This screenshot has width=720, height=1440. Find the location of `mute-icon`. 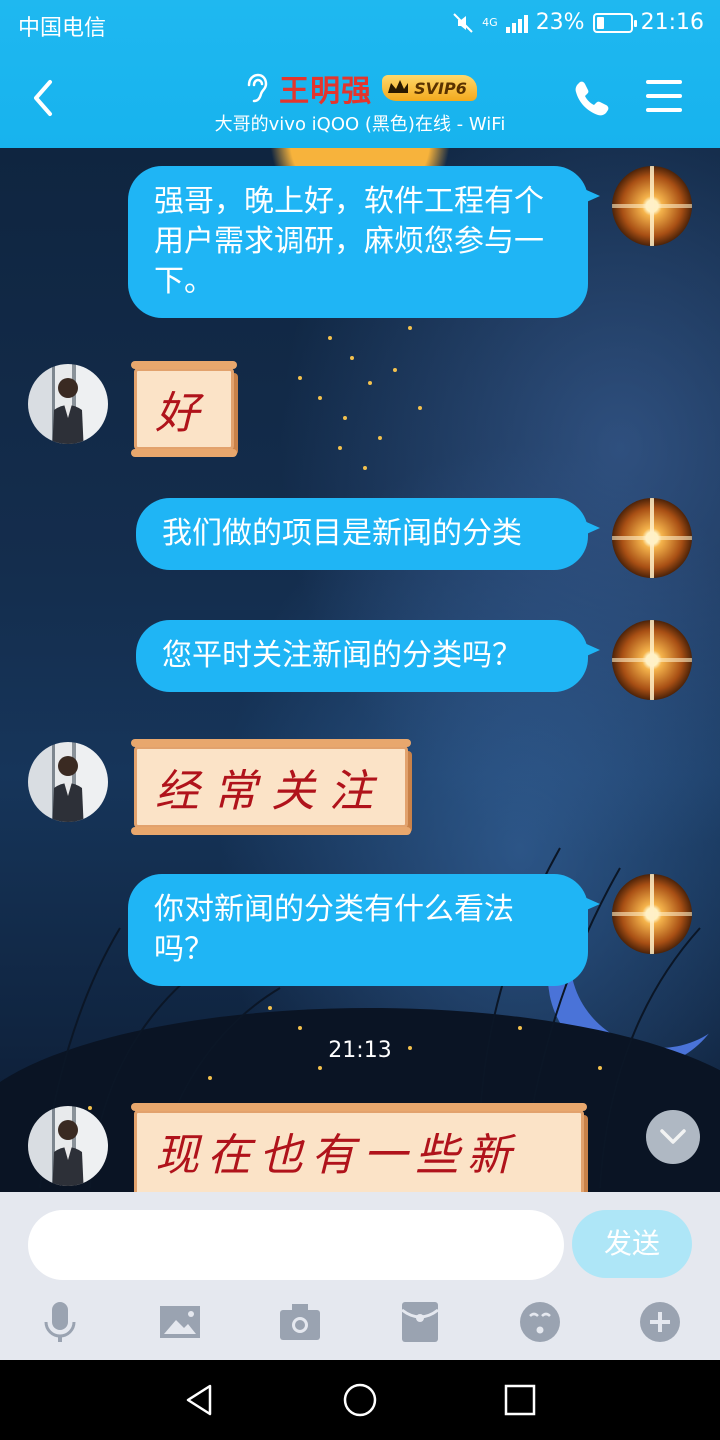

mute-icon is located at coordinates (463, 23).